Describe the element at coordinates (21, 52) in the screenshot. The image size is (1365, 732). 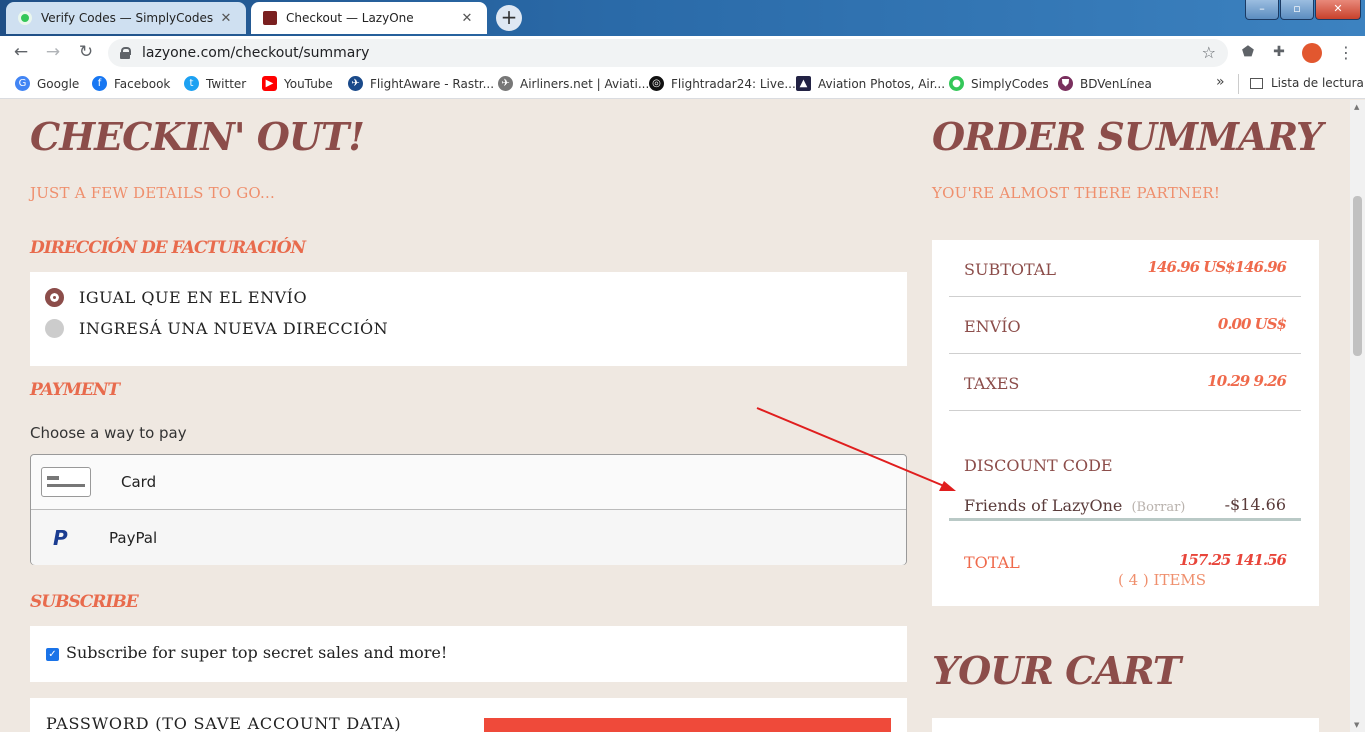
I see `back-arrow-icon: ←` at that location.